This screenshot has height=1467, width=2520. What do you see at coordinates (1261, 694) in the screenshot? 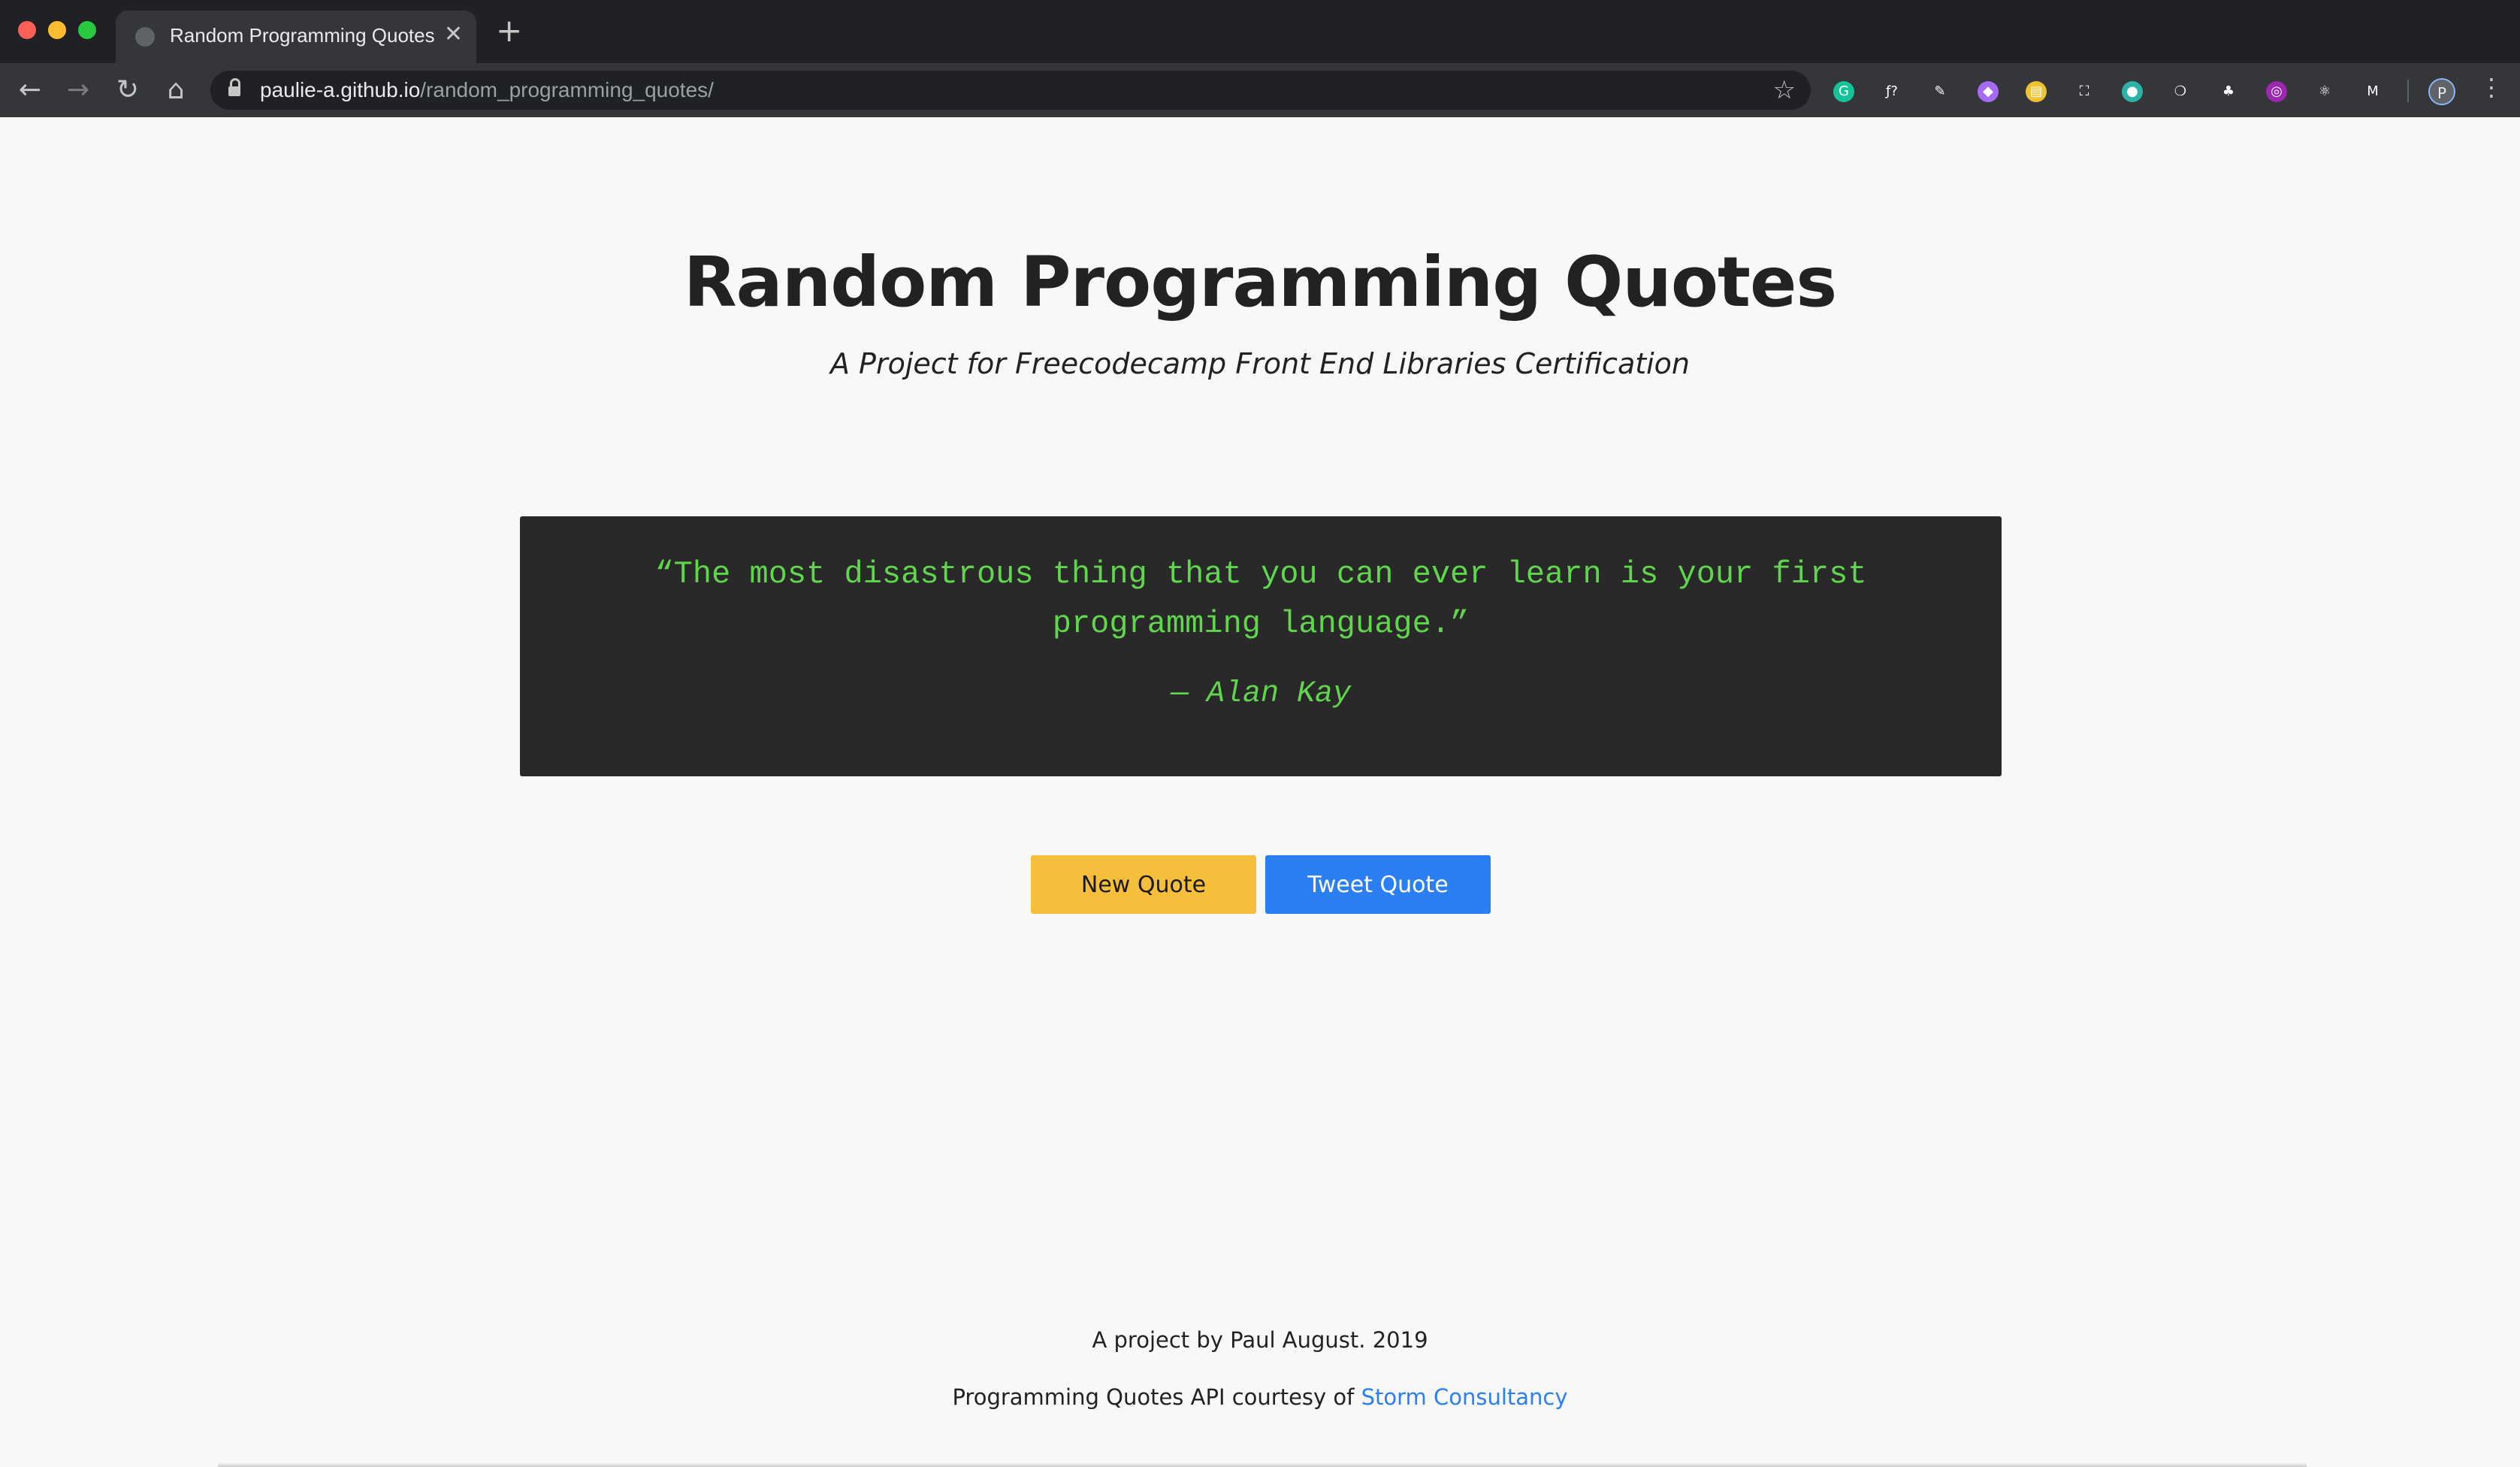
I see `quote-author: — Alan Kay` at bounding box center [1261, 694].